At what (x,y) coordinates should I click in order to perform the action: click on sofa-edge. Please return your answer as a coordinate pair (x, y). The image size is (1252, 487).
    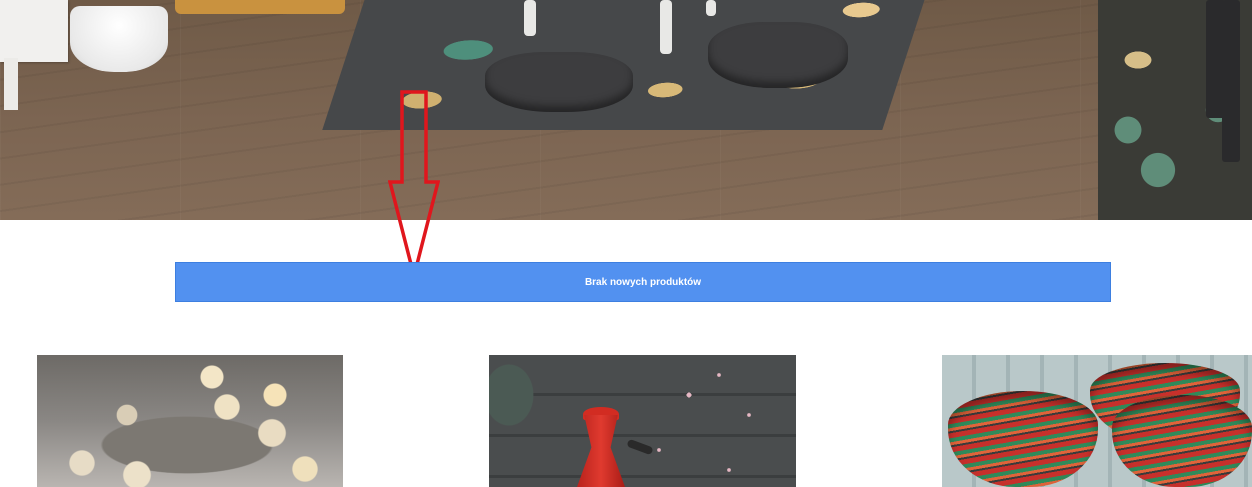
    Looking at the image, I should click on (260, 7).